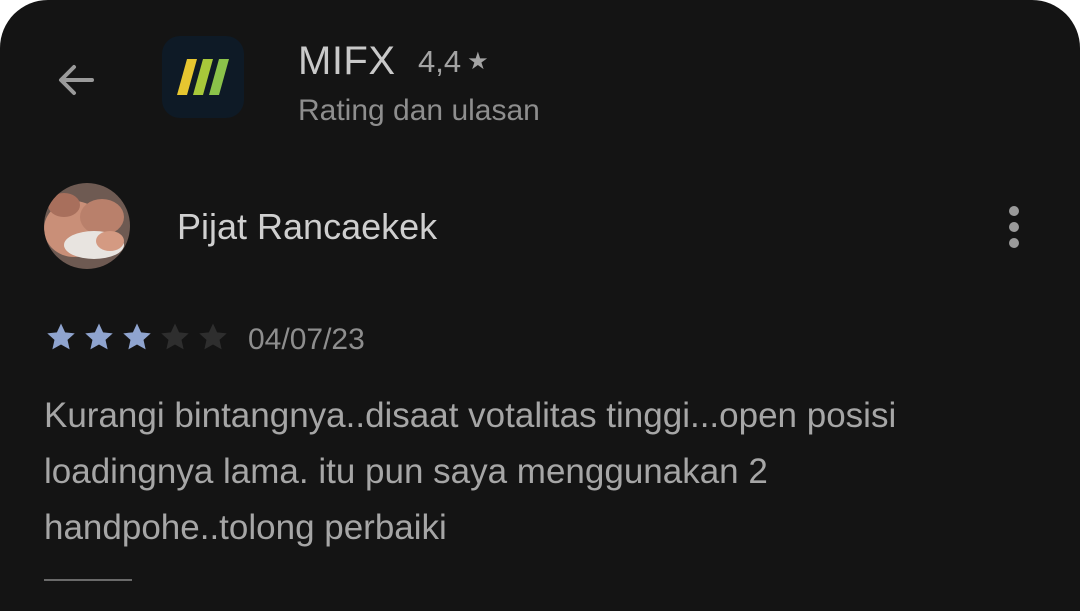 Image resolution: width=1080 pixels, height=611 pixels. What do you see at coordinates (88, 580) in the screenshot?
I see `divider` at bounding box center [88, 580].